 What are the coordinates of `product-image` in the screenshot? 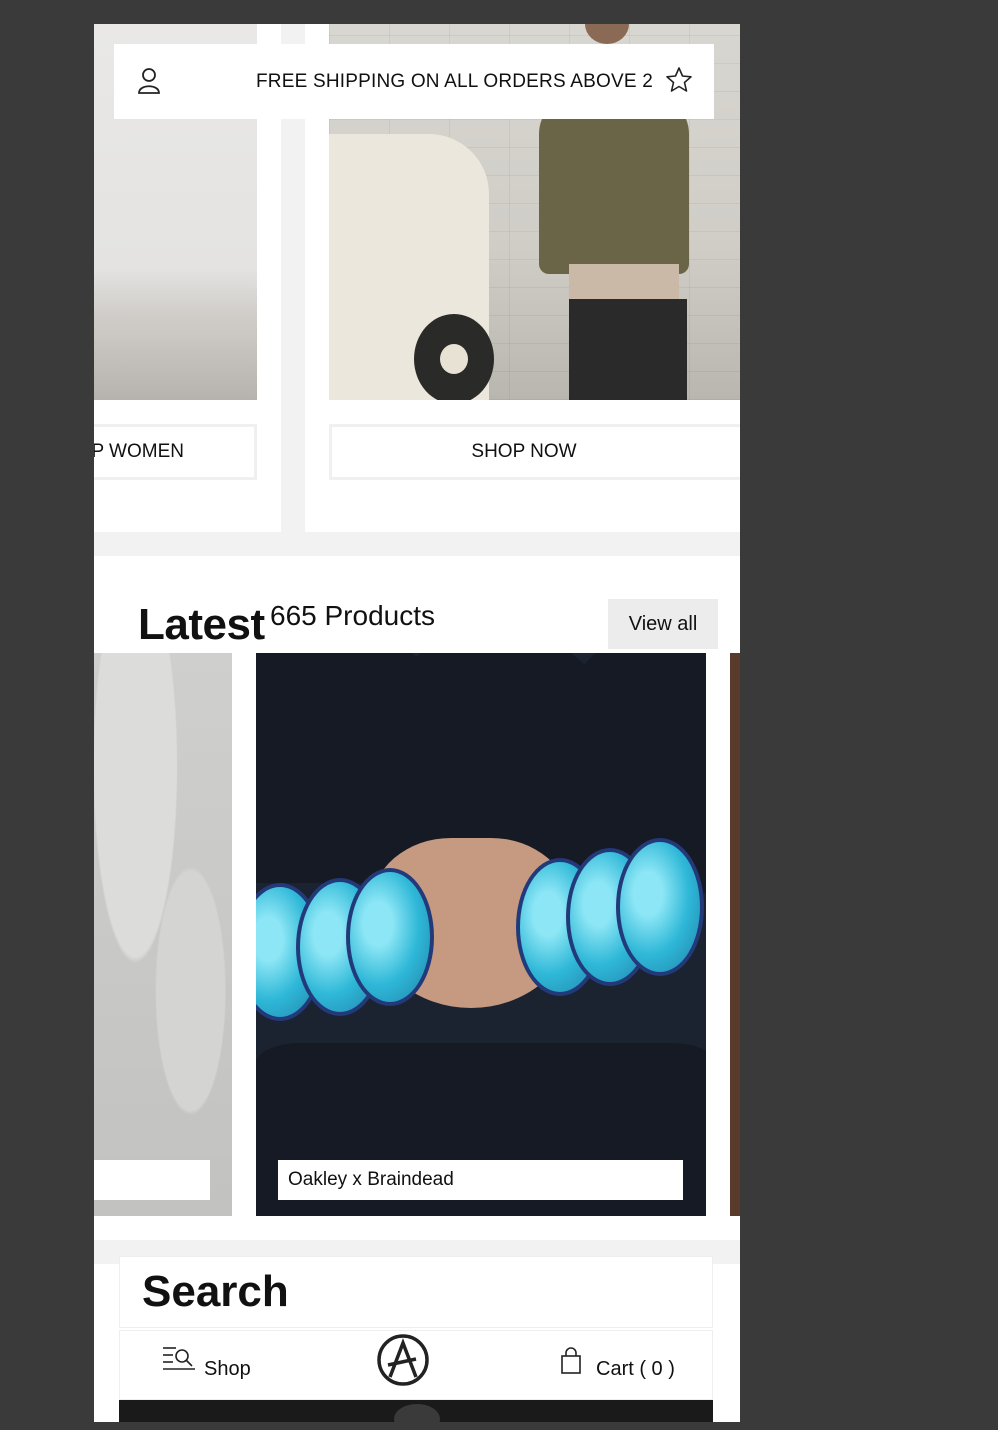 It's located at (163, 934).